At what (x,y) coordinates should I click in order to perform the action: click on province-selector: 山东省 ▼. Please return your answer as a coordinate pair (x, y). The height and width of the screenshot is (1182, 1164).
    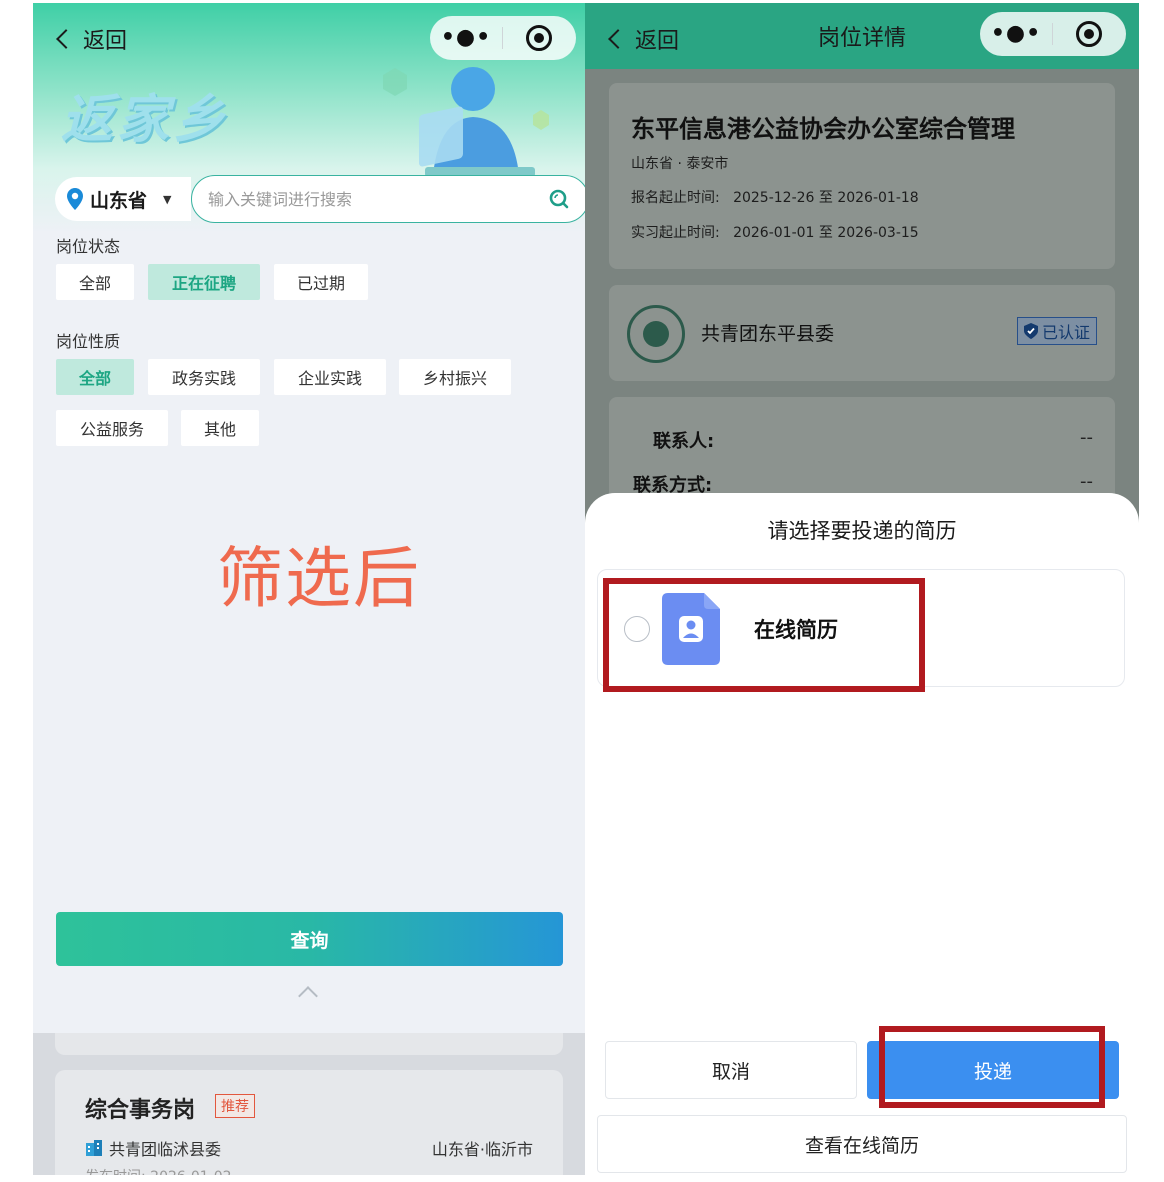
    Looking at the image, I should click on (123, 199).